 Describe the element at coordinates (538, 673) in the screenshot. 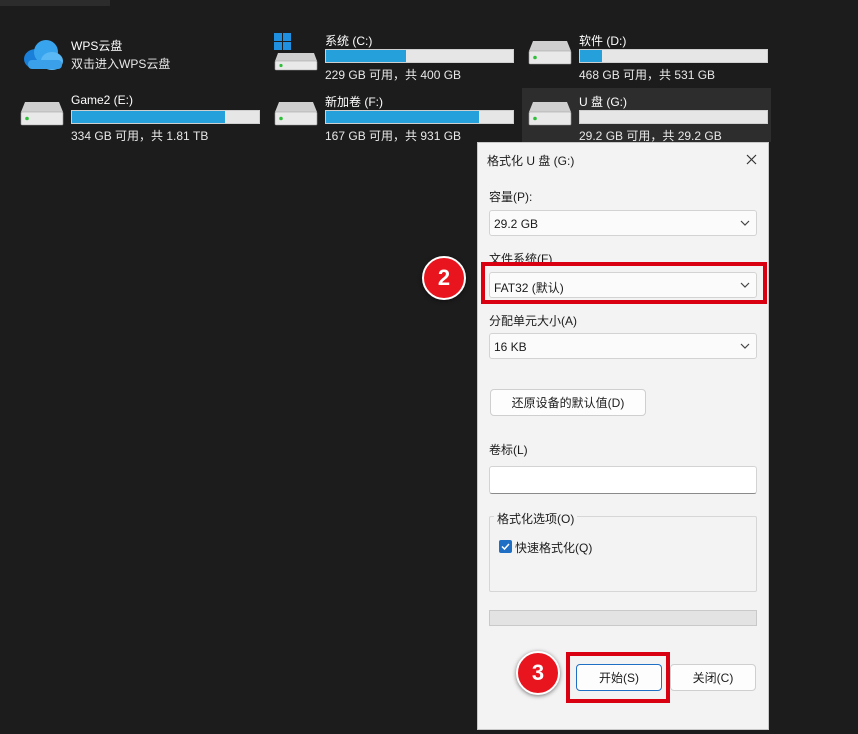

I see `step-3-marker: 3` at that location.